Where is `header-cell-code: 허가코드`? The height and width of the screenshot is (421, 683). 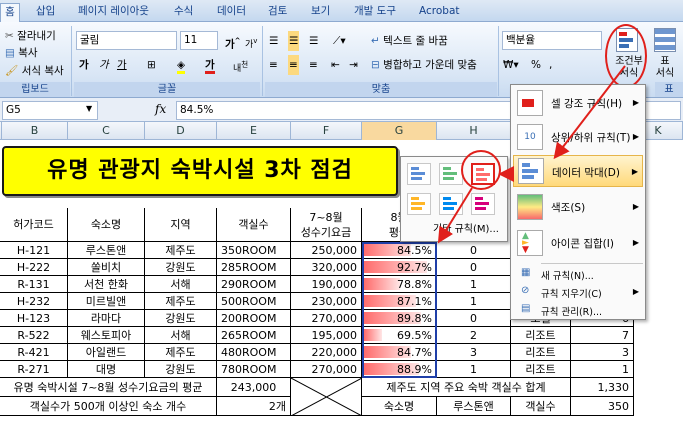 header-cell-code: 허가코드 is located at coordinates (34, 225).